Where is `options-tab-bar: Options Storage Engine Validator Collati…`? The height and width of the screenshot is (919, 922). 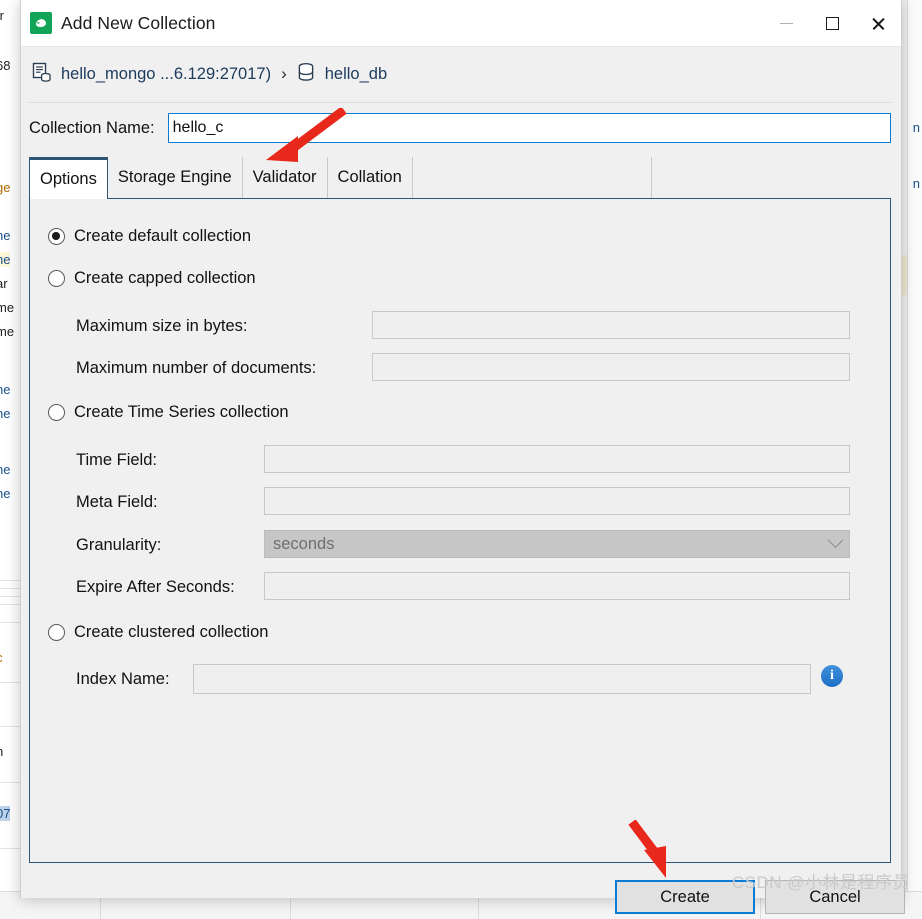 options-tab-bar: Options Storage Engine Validator Collati… is located at coordinates (460, 178).